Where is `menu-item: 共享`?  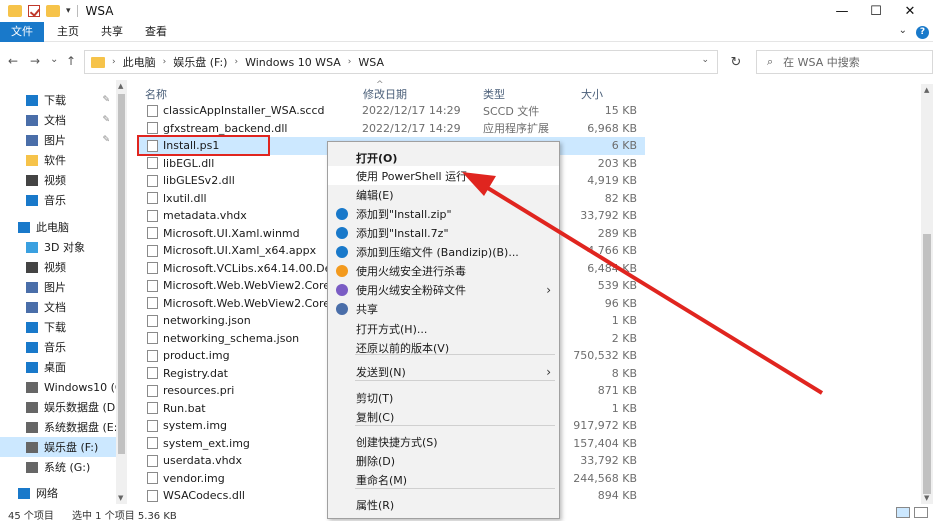 menu-item: 共享 is located at coordinates (443, 308).